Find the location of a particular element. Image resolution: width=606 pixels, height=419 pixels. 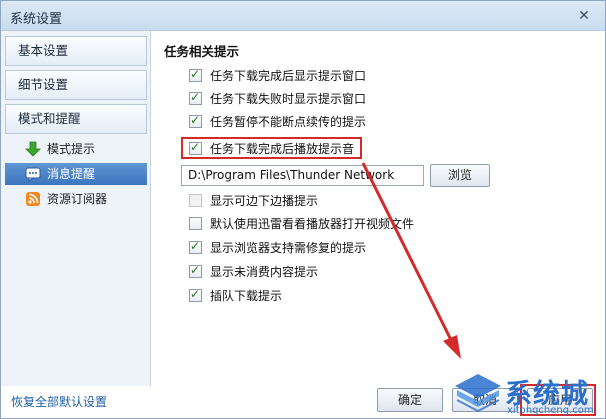

option-row: 插队下载提示 is located at coordinates (235, 295).